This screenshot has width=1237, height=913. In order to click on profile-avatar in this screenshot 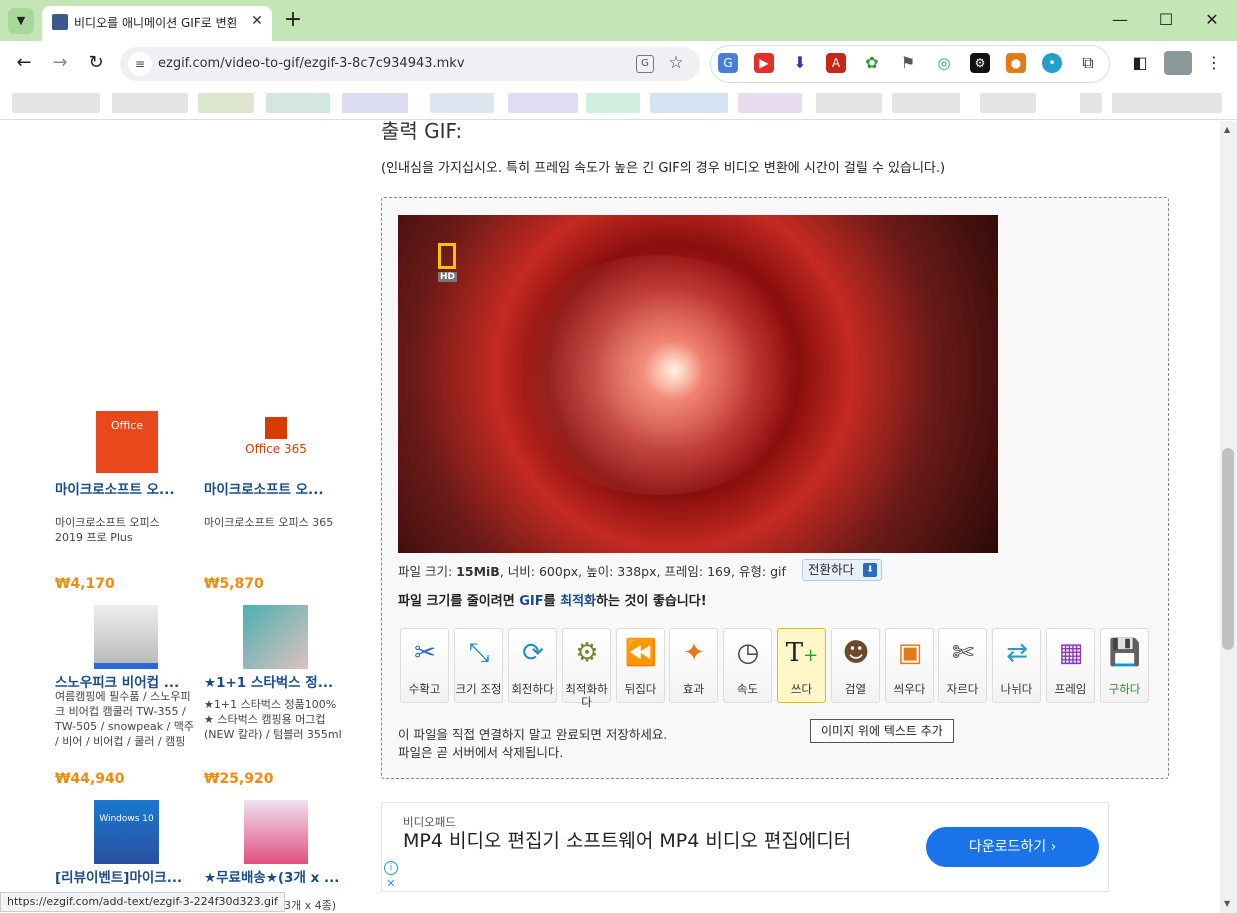, I will do `click(1178, 63)`.